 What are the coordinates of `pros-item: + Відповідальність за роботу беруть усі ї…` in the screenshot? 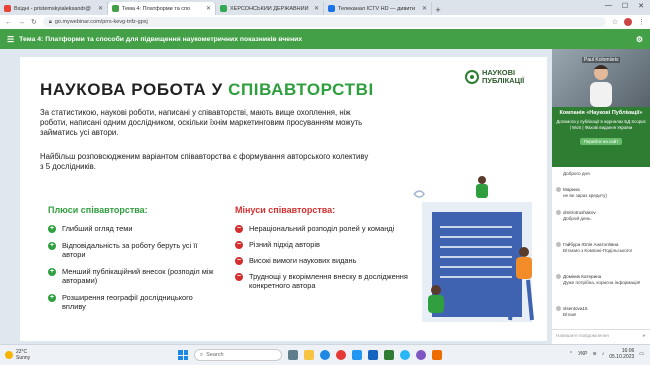 It's located at (133, 250).